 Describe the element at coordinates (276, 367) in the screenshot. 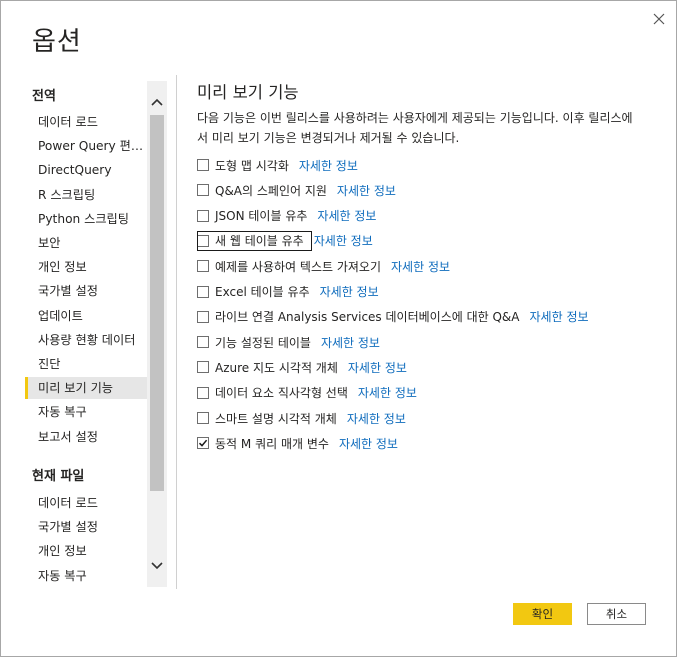

I see `feature-label: Azure 지도 시각적 개체` at that location.